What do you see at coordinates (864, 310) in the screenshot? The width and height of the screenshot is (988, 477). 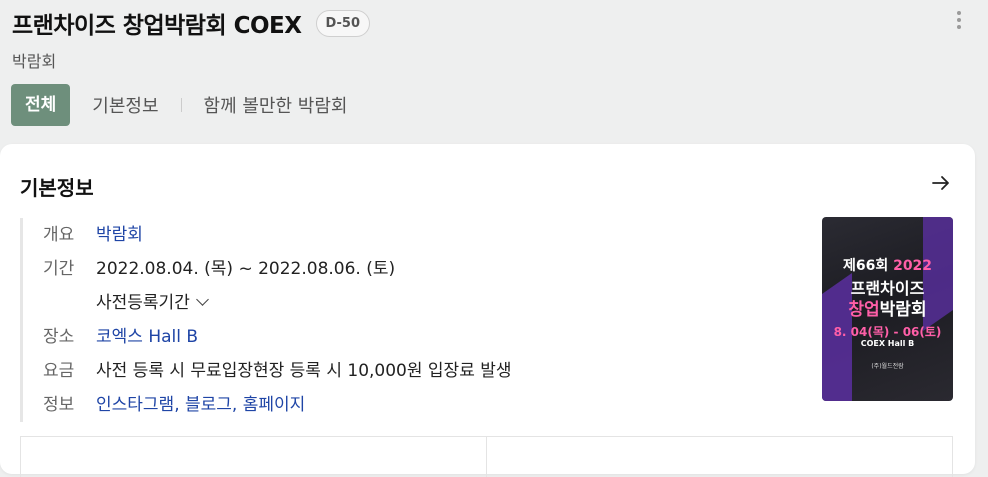 I see `poster-title-highlight: 창업` at bounding box center [864, 310].